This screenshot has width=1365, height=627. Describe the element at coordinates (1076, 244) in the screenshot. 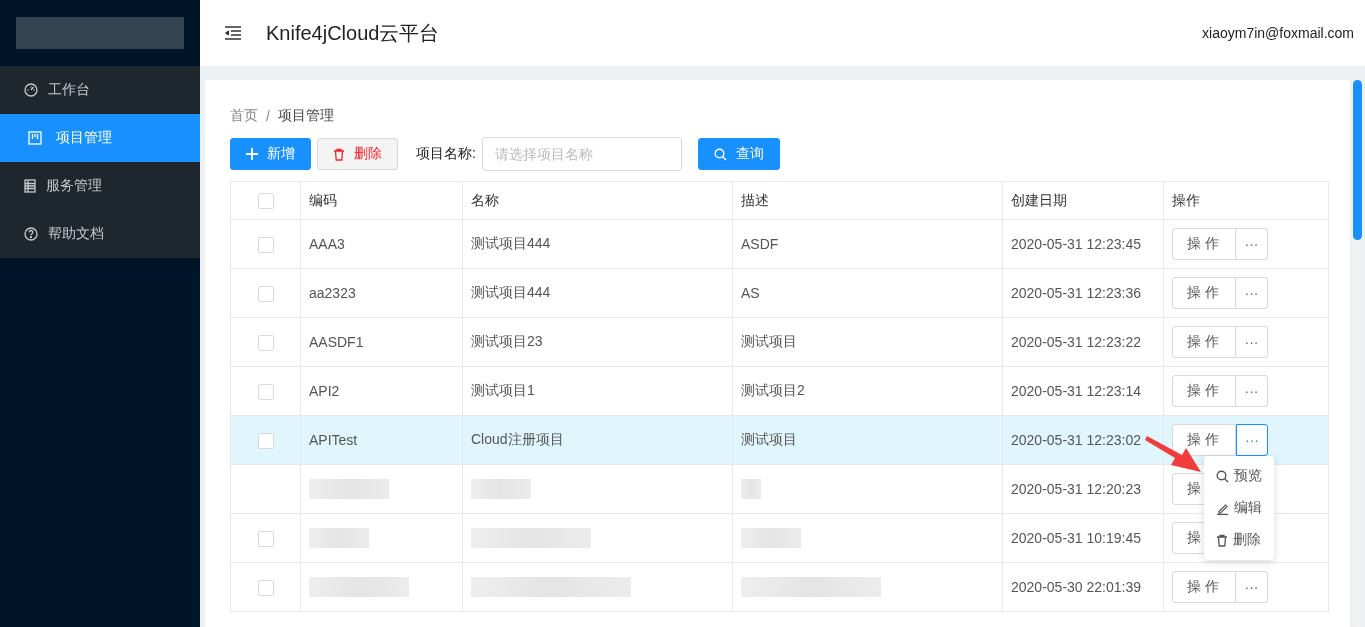

I see `table-cell: 2020-05-31 12:23:45` at that location.